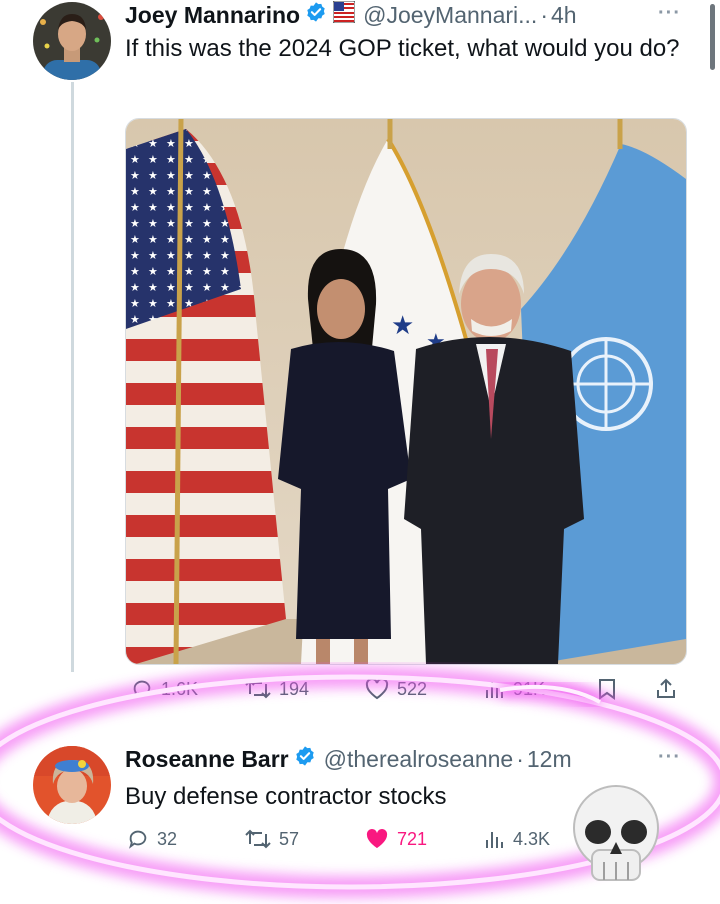  I want to click on tweet2-repost-button: 57, so click(272, 839).